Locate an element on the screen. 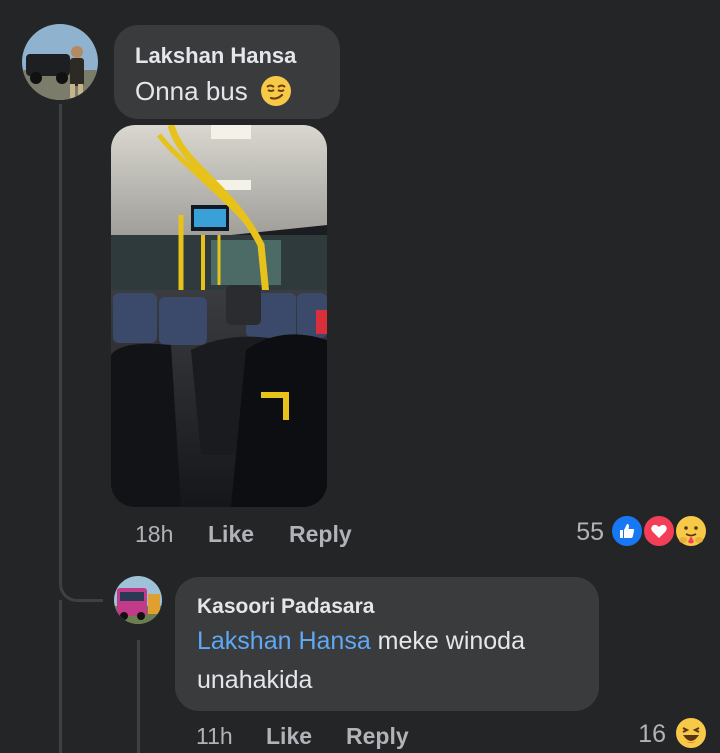 The width and height of the screenshot is (720, 753). thread-branch is located at coordinates (81, 581).